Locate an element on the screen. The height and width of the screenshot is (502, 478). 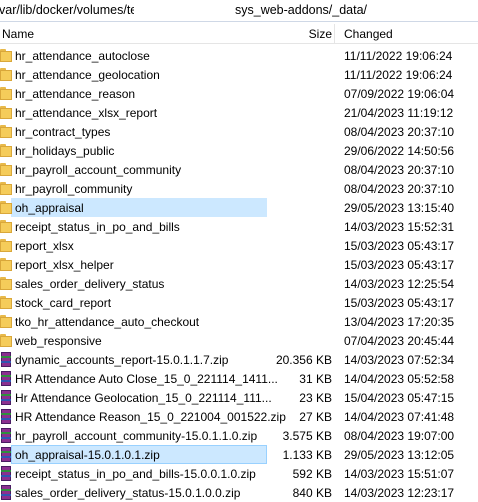
column-header-name: Name is located at coordinates (18, 34).